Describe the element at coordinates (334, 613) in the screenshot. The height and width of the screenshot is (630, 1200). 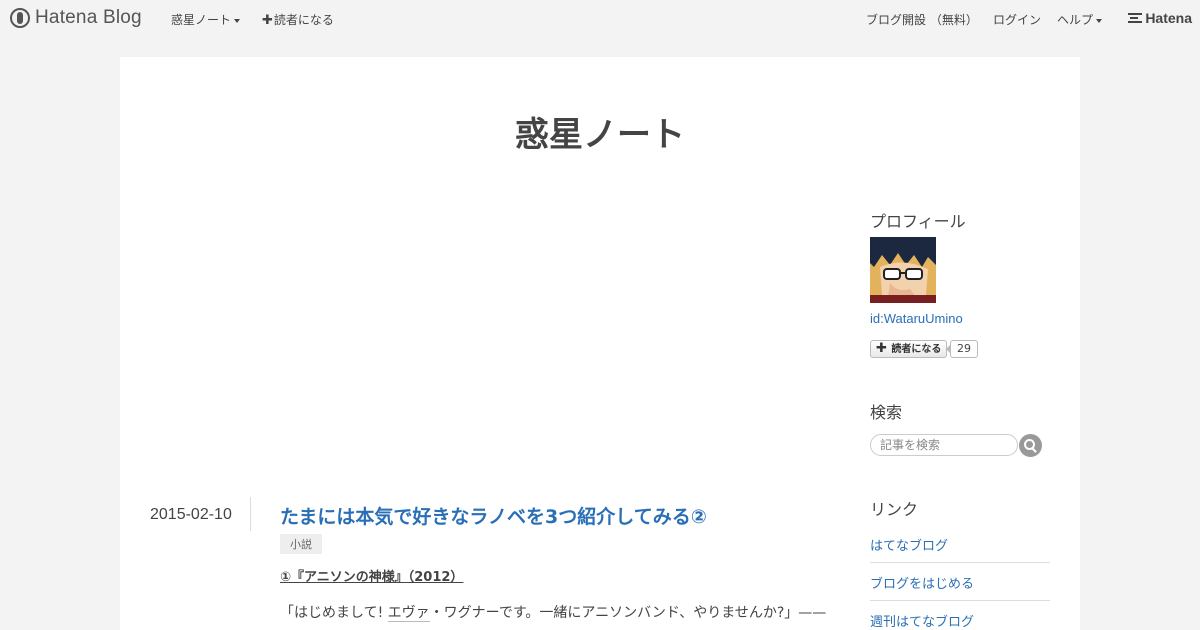
I see `entry-body-pre: 「はじめまして!` at that location.